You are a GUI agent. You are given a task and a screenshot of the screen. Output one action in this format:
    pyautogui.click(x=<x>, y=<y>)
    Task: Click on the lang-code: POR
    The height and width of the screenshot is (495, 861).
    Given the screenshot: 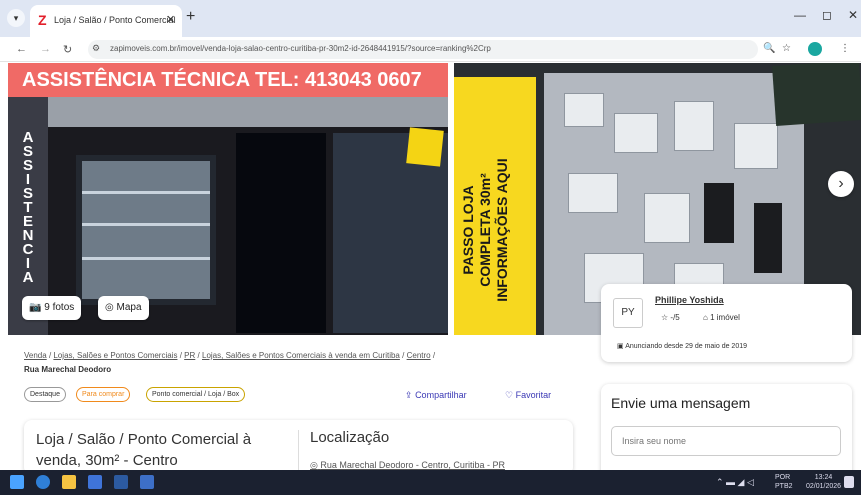 What is the action you would take?
    pyautogui.click(x=783, y=477)
    